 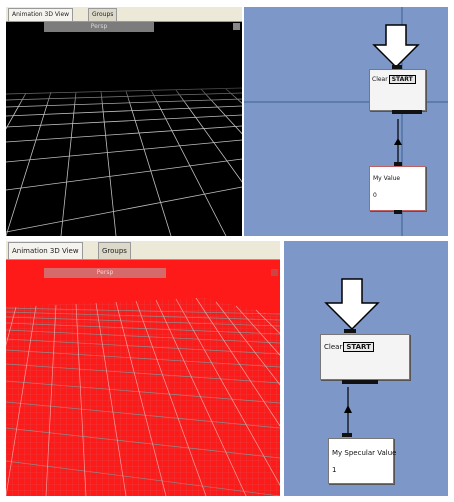 I want to click on value-node-value: 1, so click(x=334, y=470).